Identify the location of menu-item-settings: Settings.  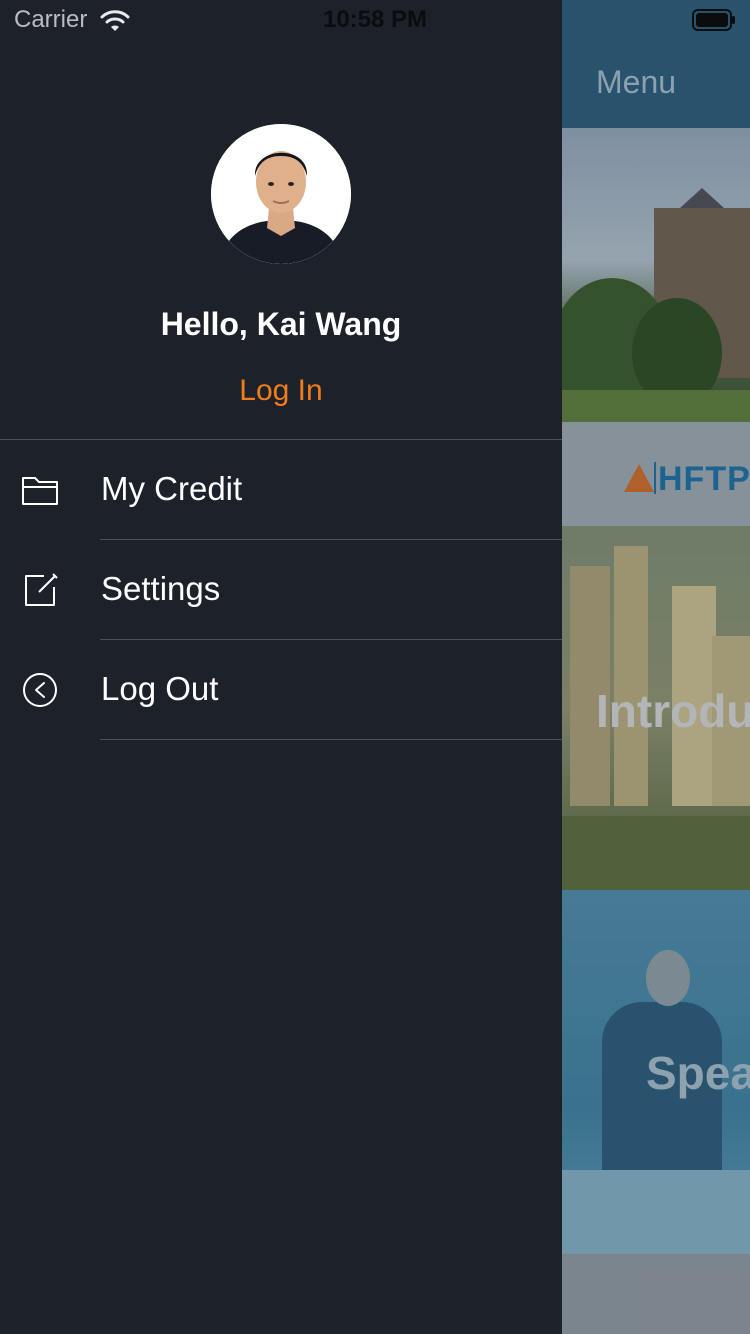
(281, 590).